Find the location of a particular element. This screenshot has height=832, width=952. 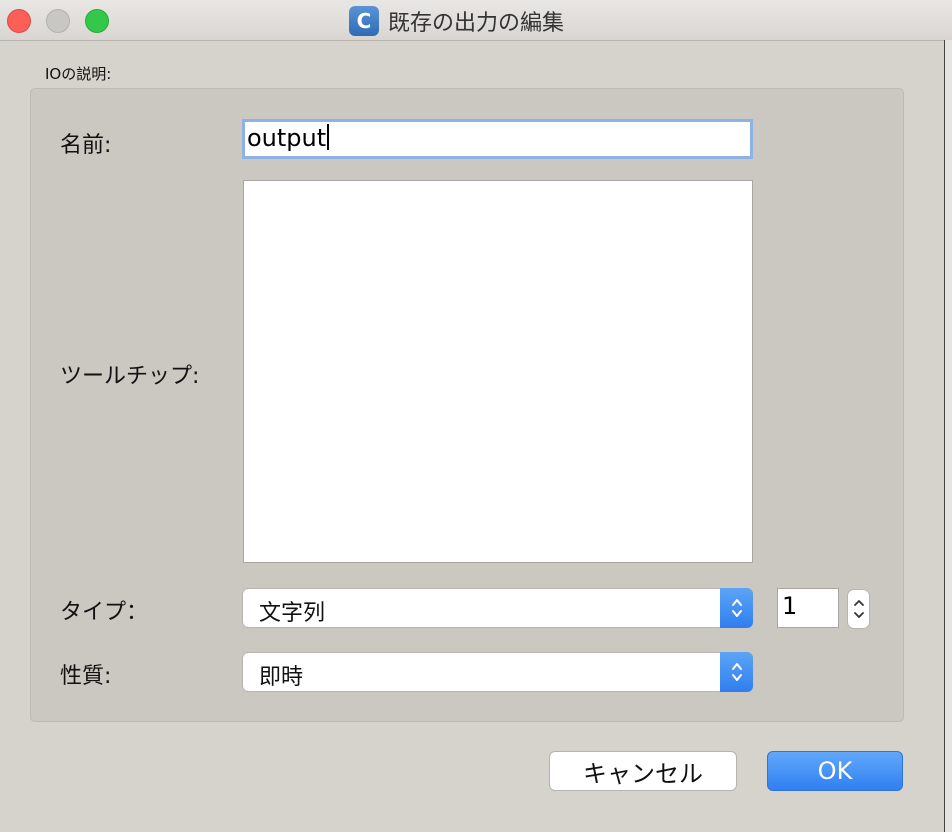

window-edge is located at coordinates (948, 436).